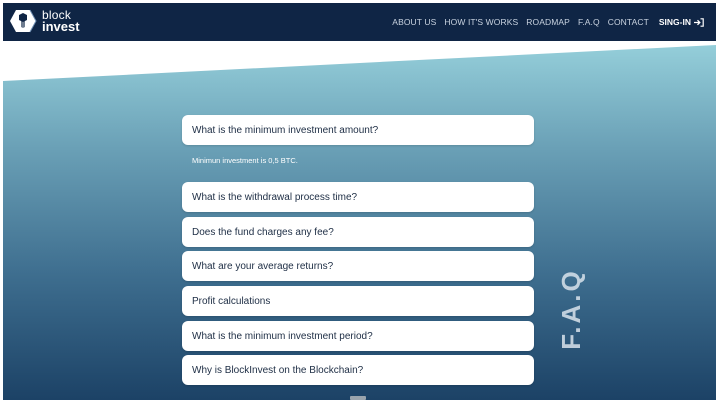  What do you see at coordinates (674, 22) in the screenshot?
I see `sign-in-label: SING-IN` at bounding box center [674, 22].